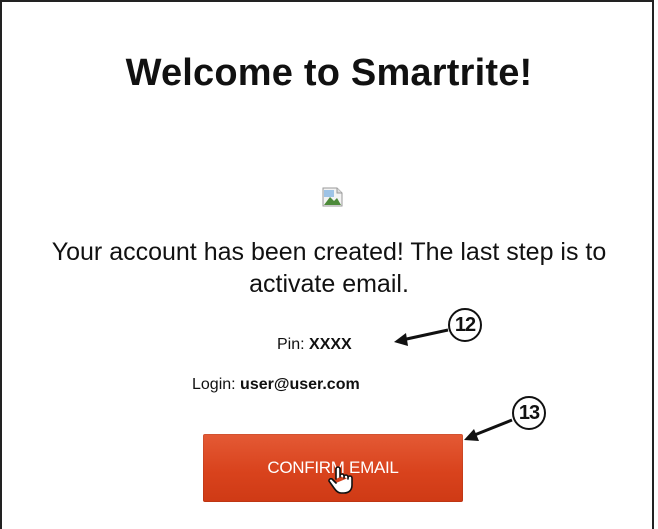 This screenshot has height=529, width=658. I want to click on annotation-number-12: 12, so click(465, 324).